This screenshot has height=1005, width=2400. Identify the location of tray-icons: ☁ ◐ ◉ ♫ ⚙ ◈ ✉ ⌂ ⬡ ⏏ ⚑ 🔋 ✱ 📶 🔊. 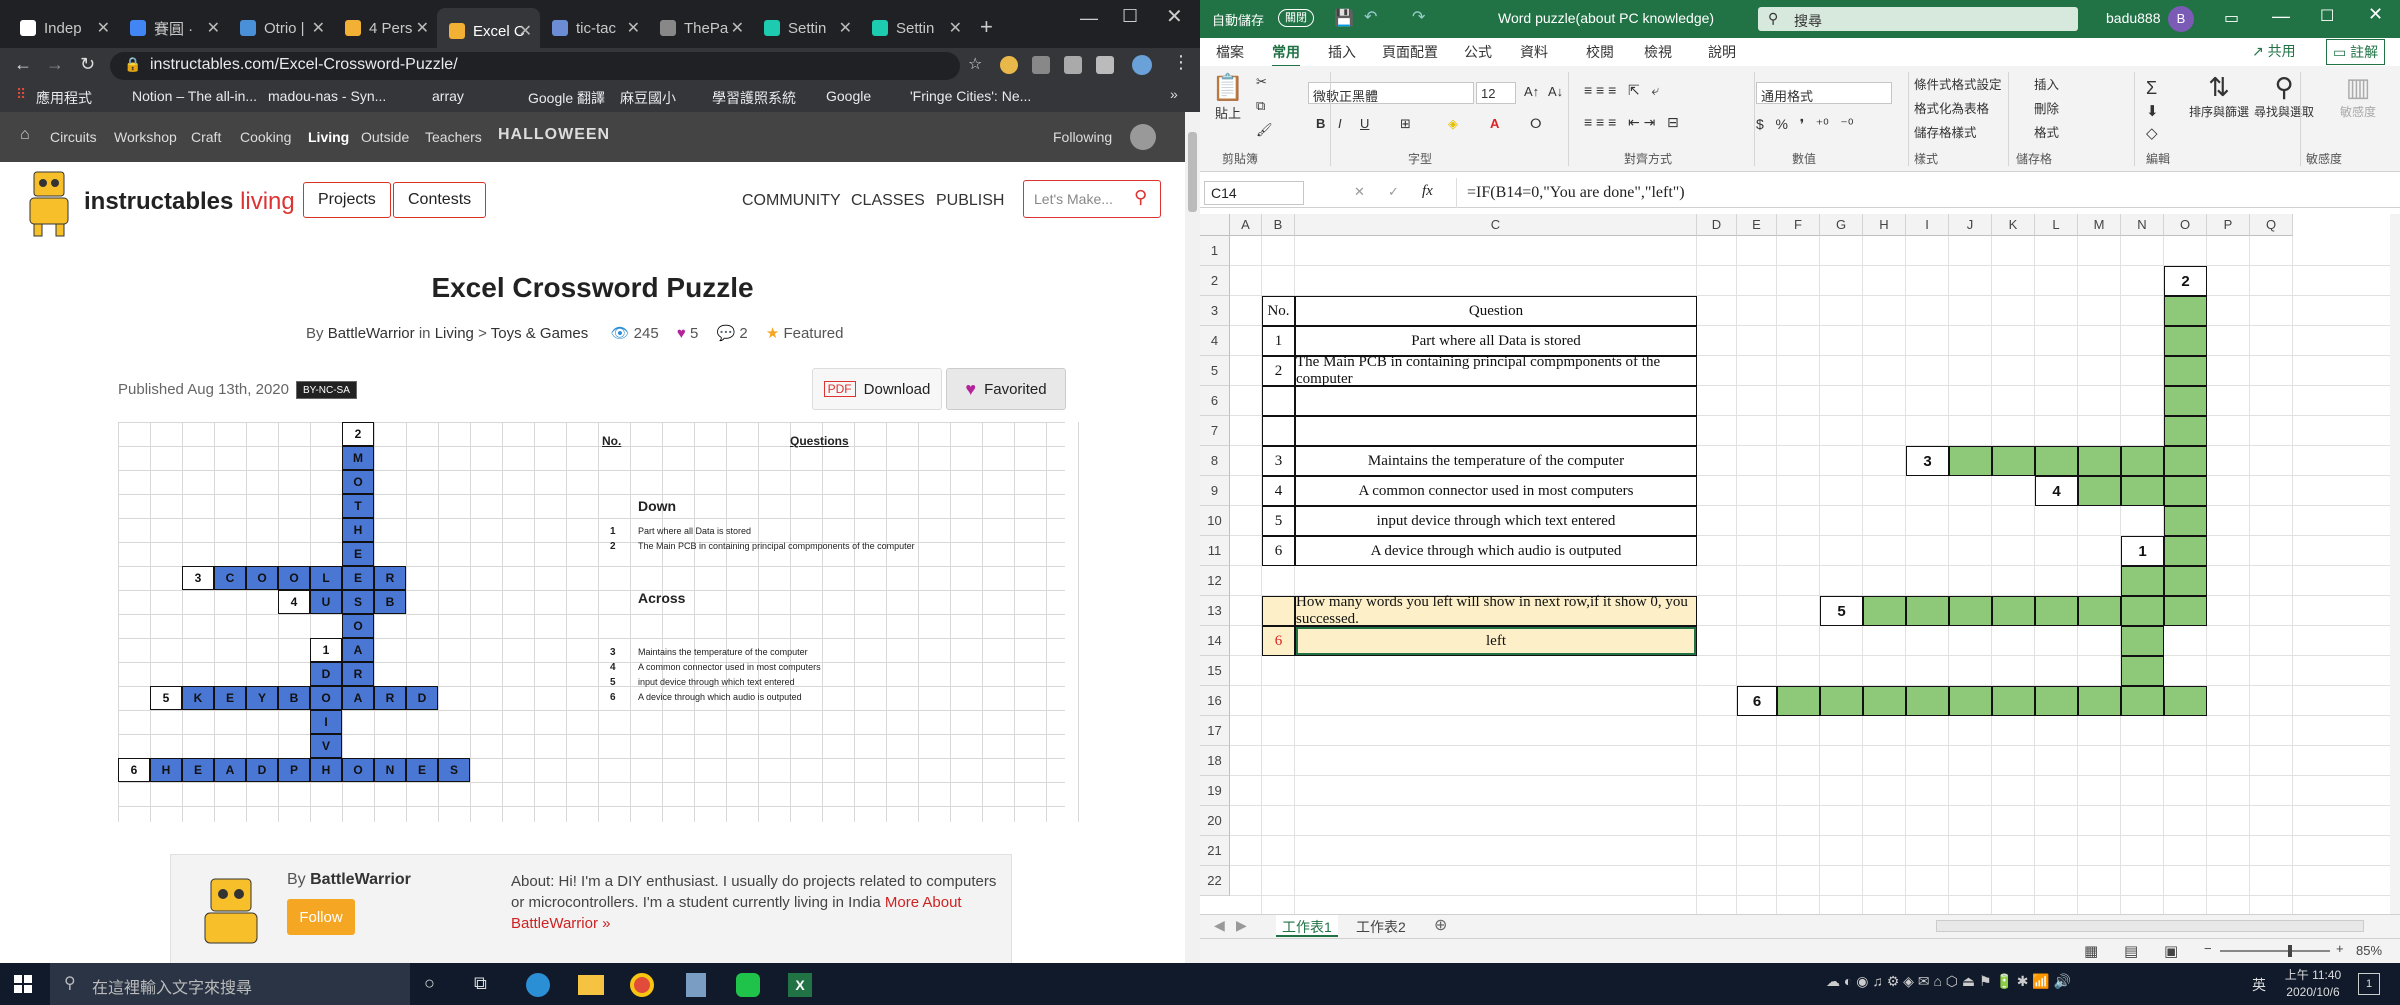
(1948, 981).